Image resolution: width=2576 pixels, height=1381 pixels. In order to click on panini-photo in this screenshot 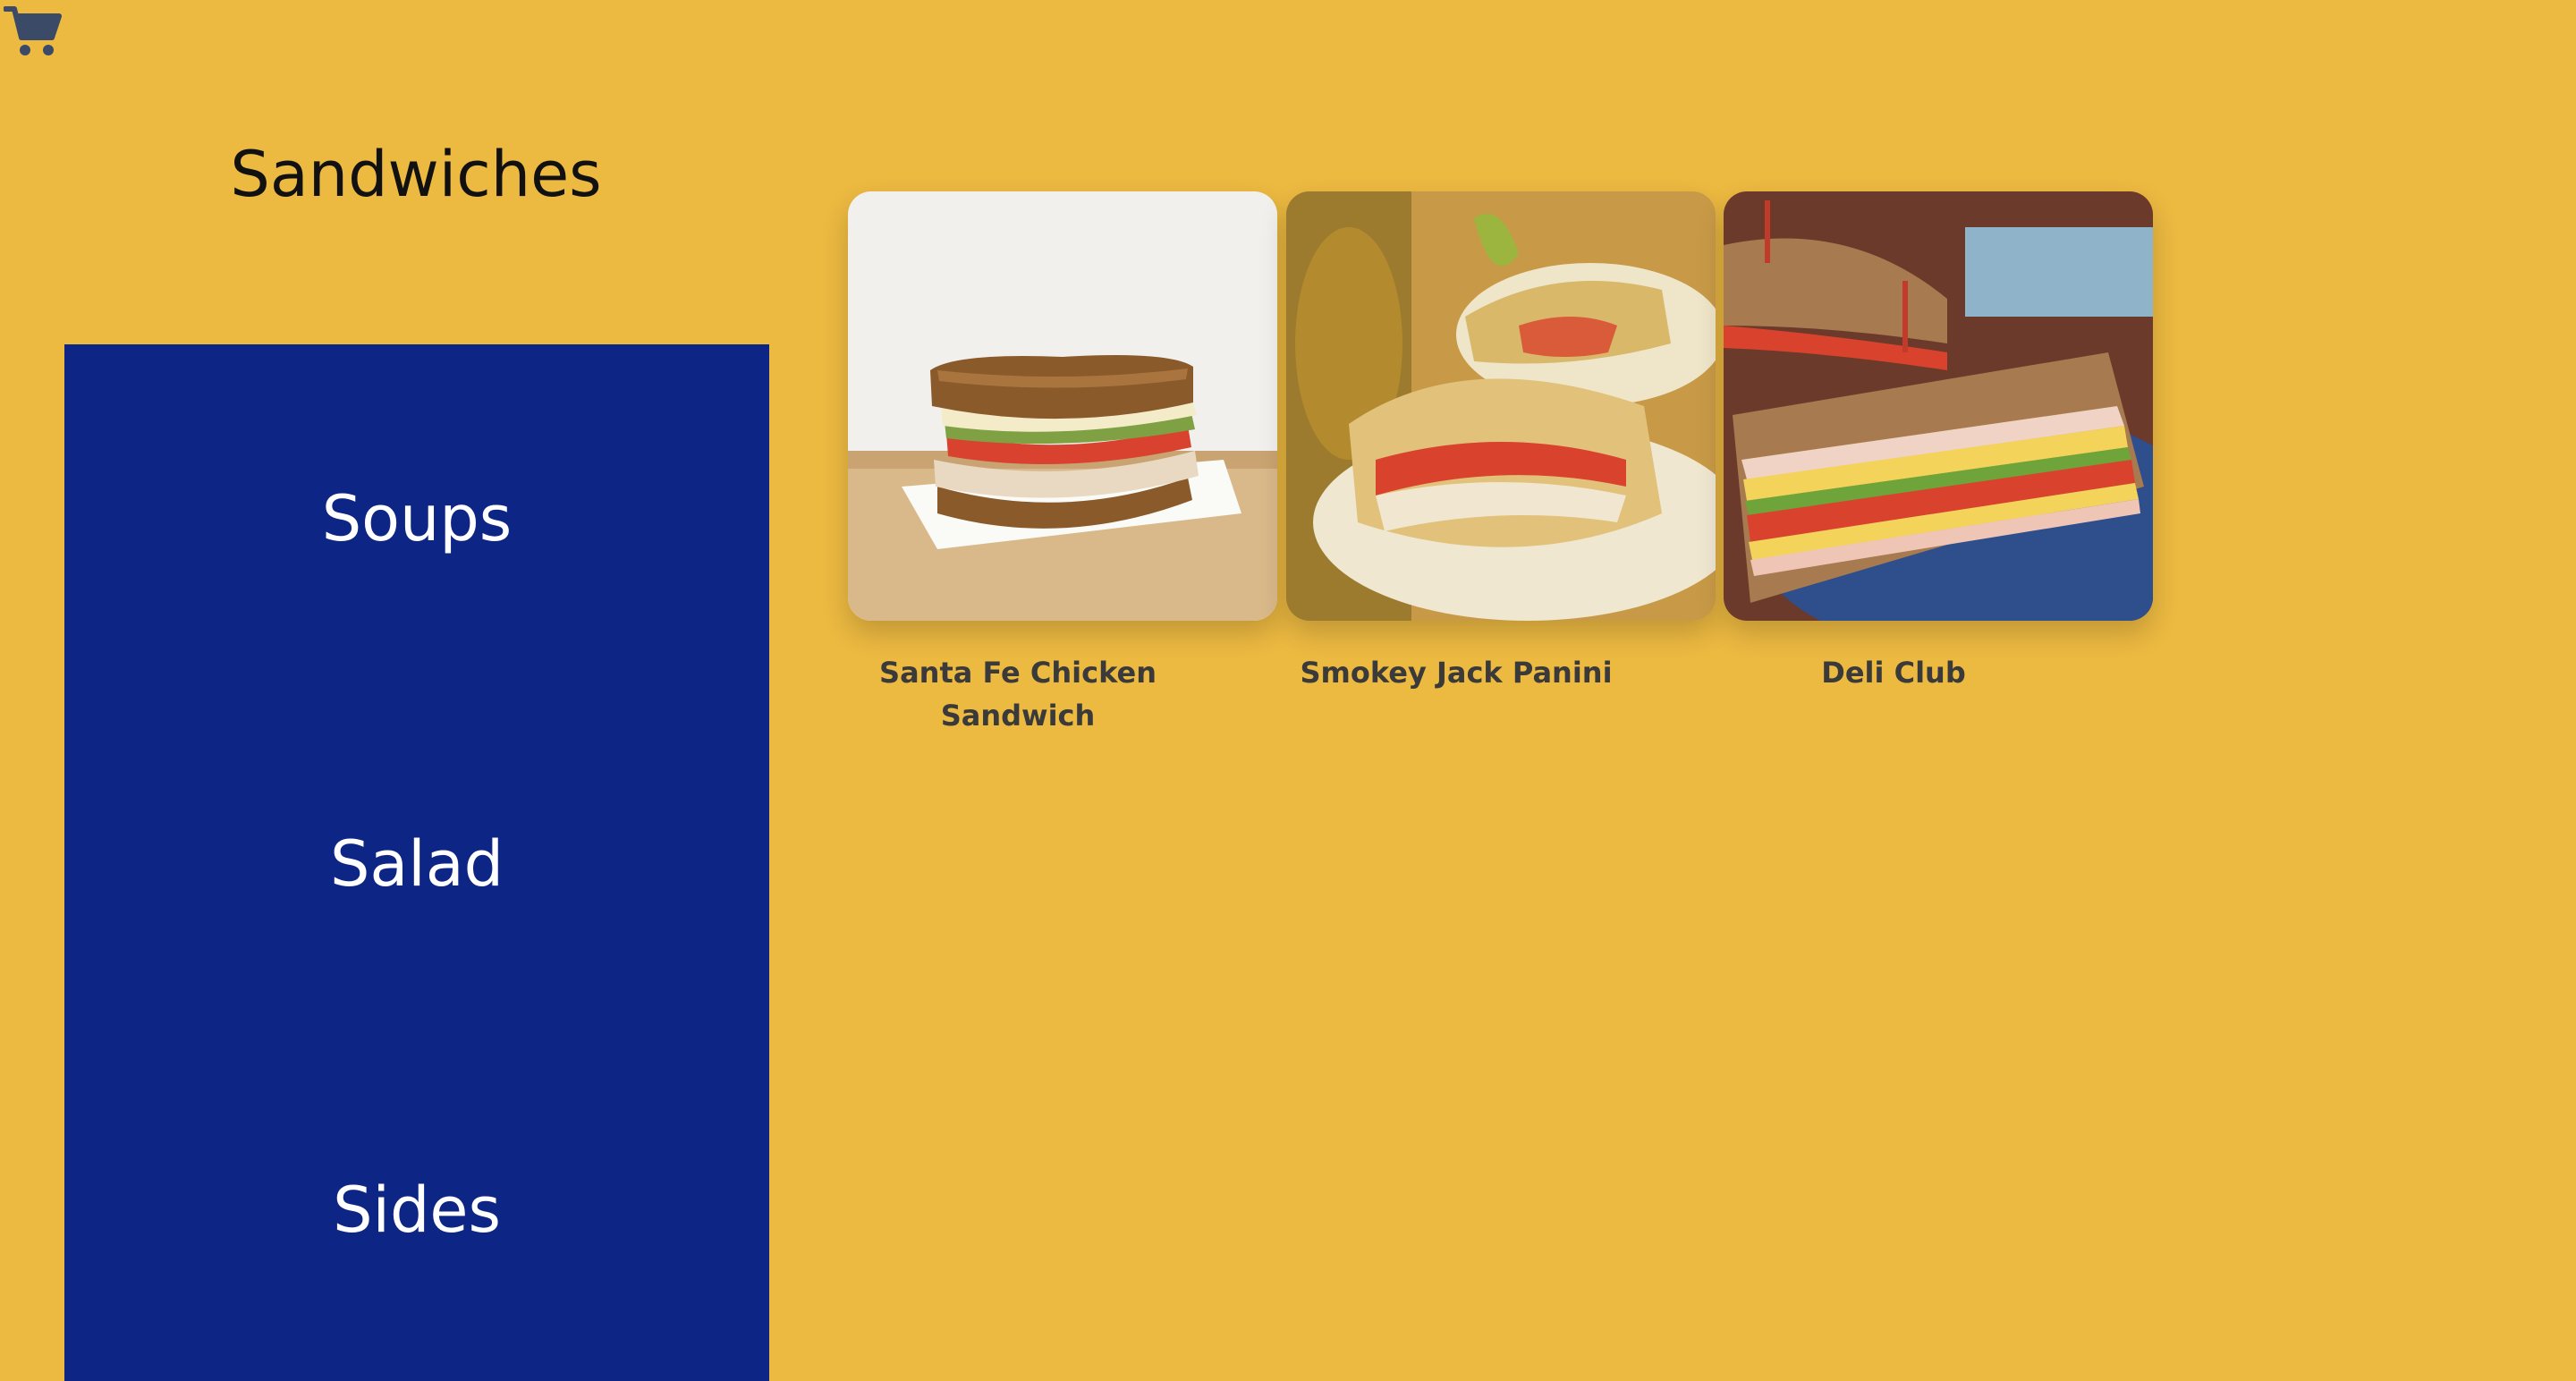, I will do `click(1501, 406)`.